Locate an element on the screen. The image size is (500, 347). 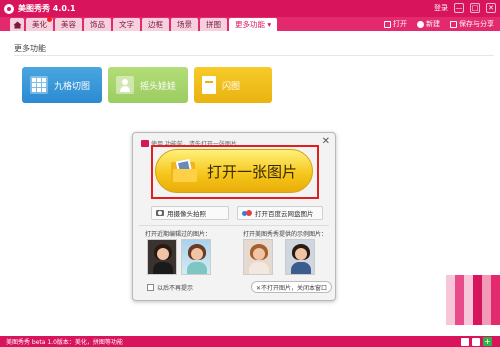
tab-scene: 场景 is located at coordinates (184, 24).